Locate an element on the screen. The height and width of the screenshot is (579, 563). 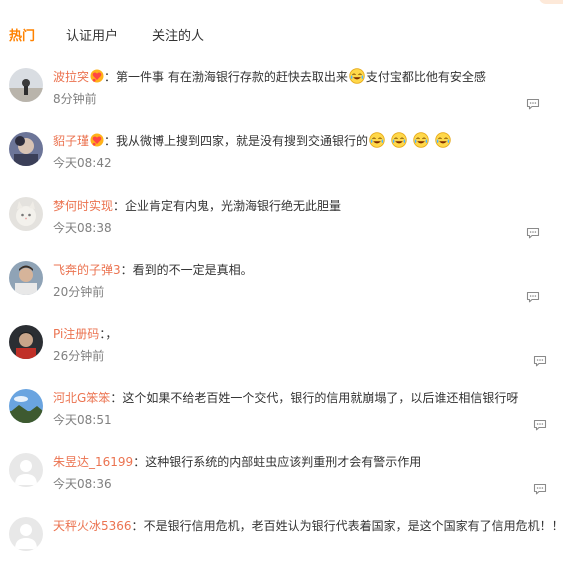
comment-text: ， is located at coordinates (111, 334).